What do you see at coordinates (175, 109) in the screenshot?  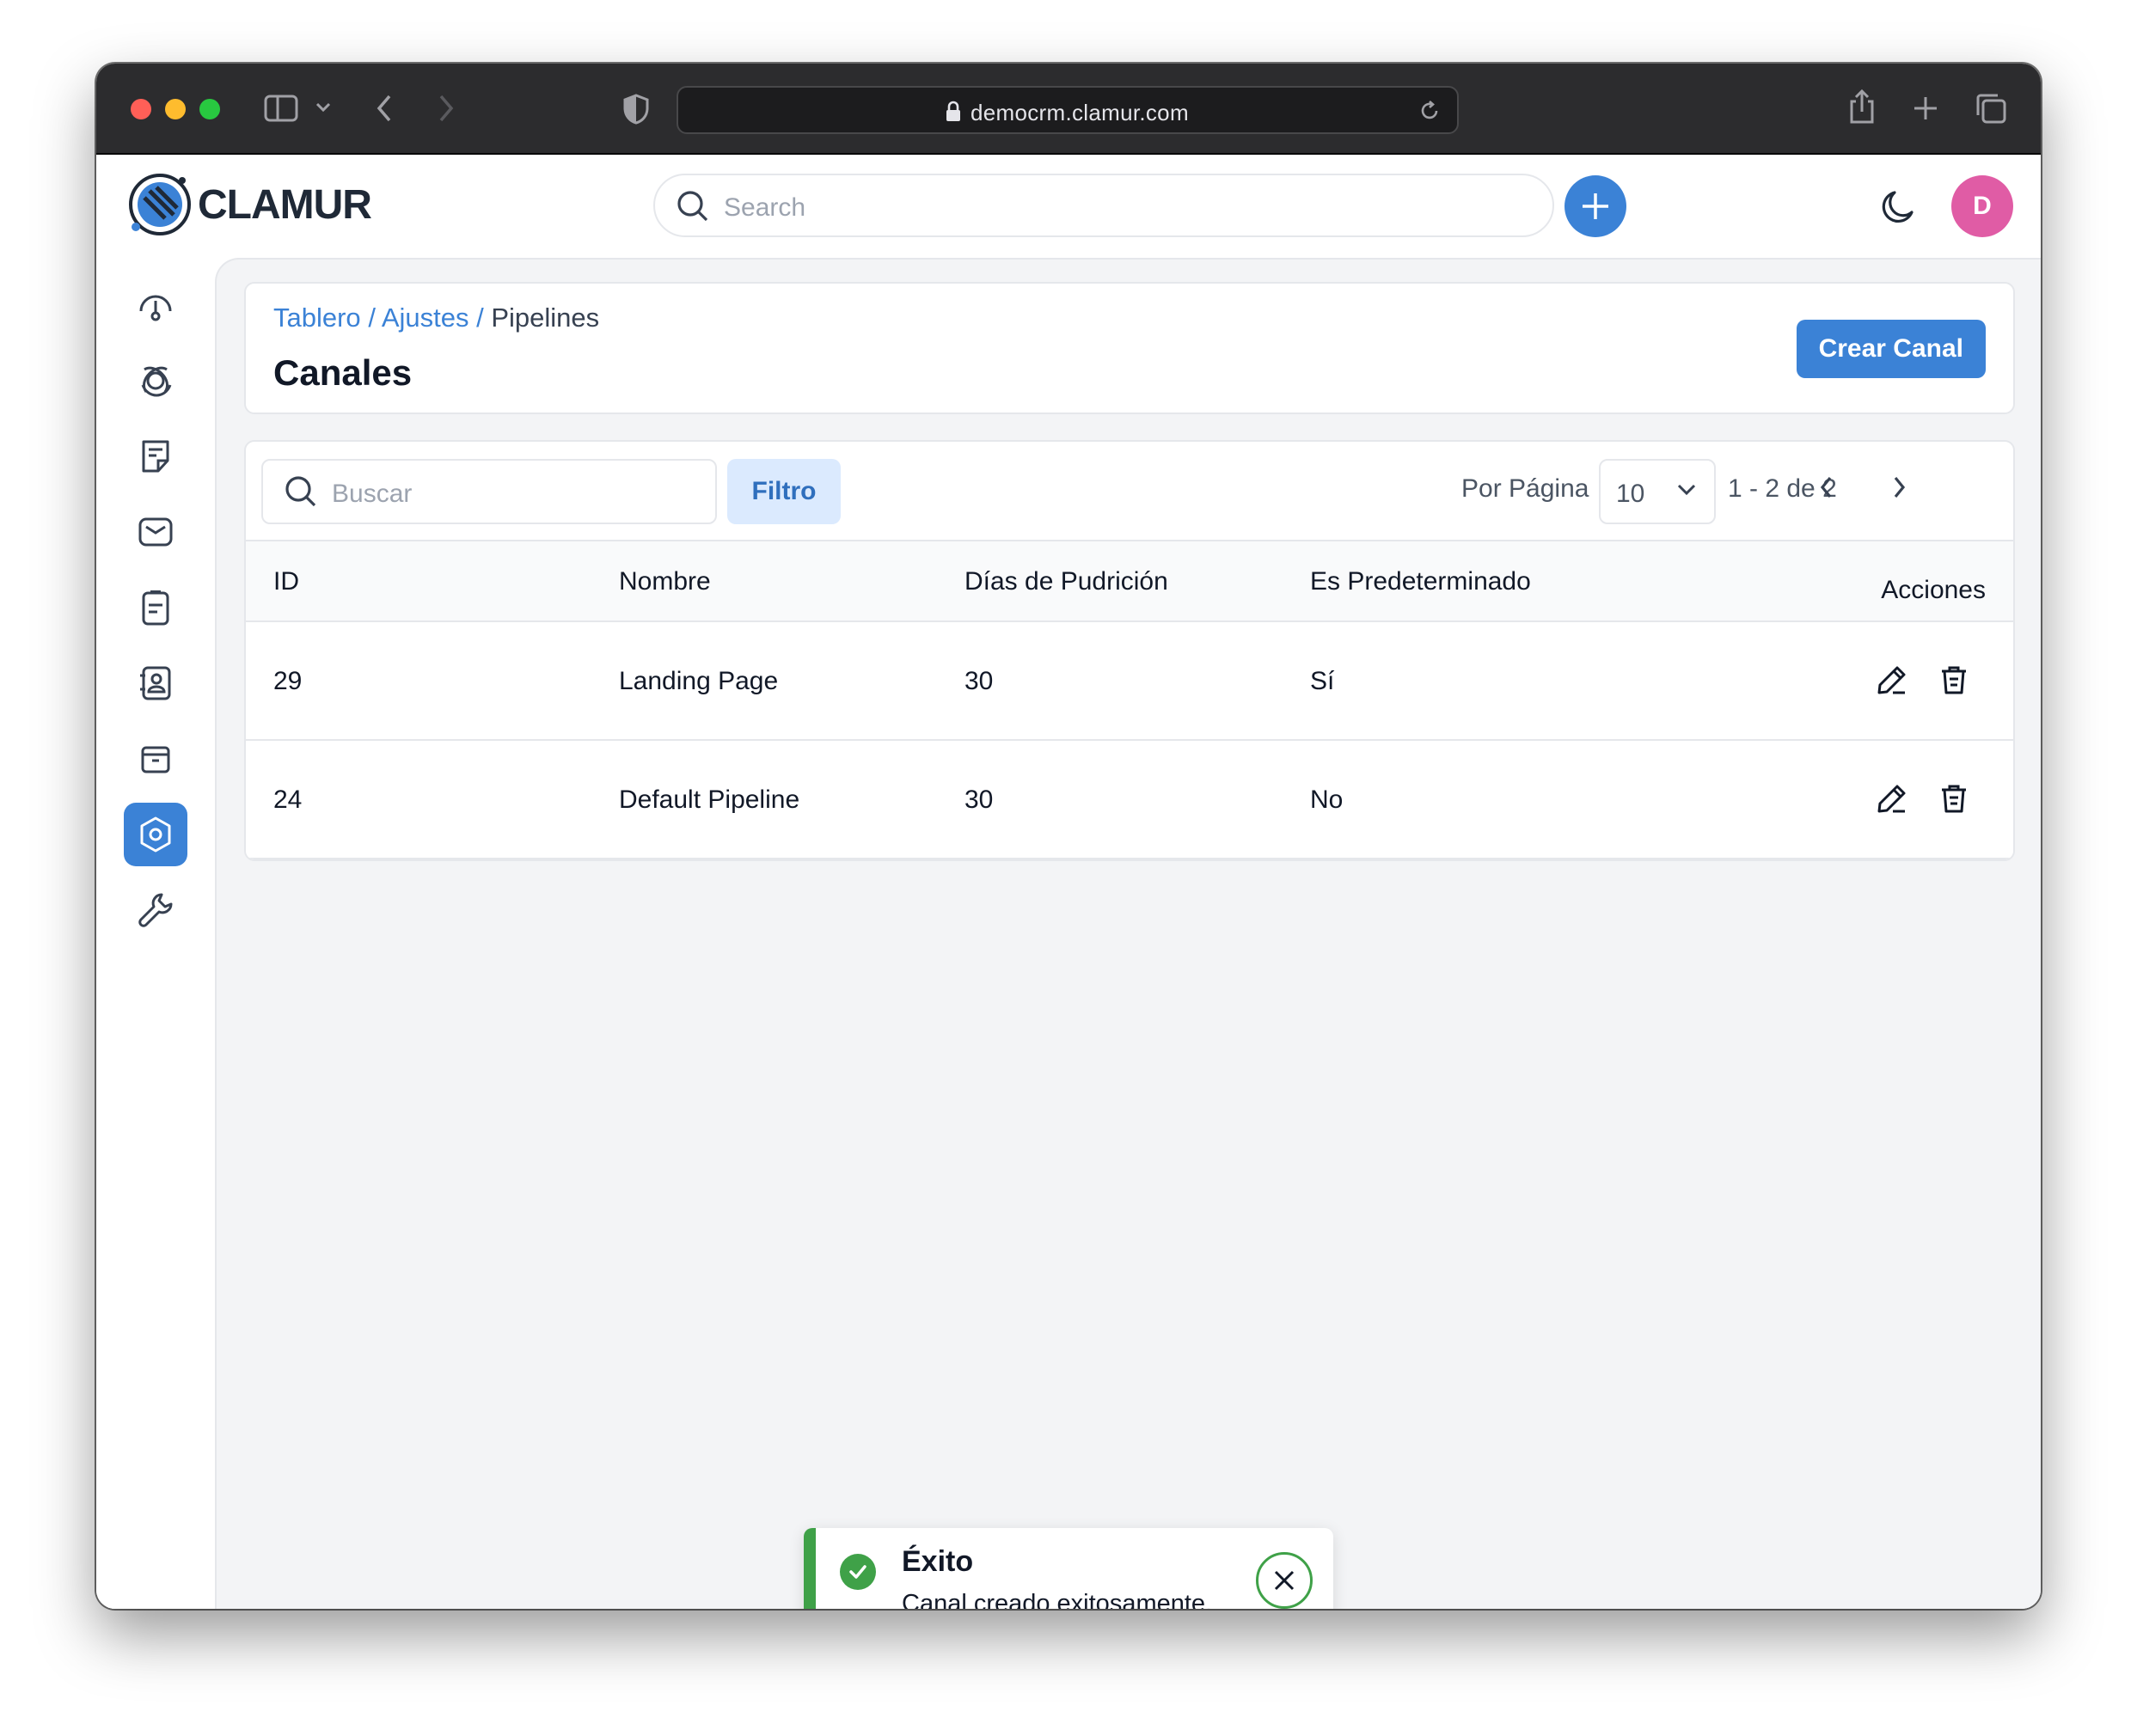 I see `minimize-window-button` at bounding box center [175, 109].